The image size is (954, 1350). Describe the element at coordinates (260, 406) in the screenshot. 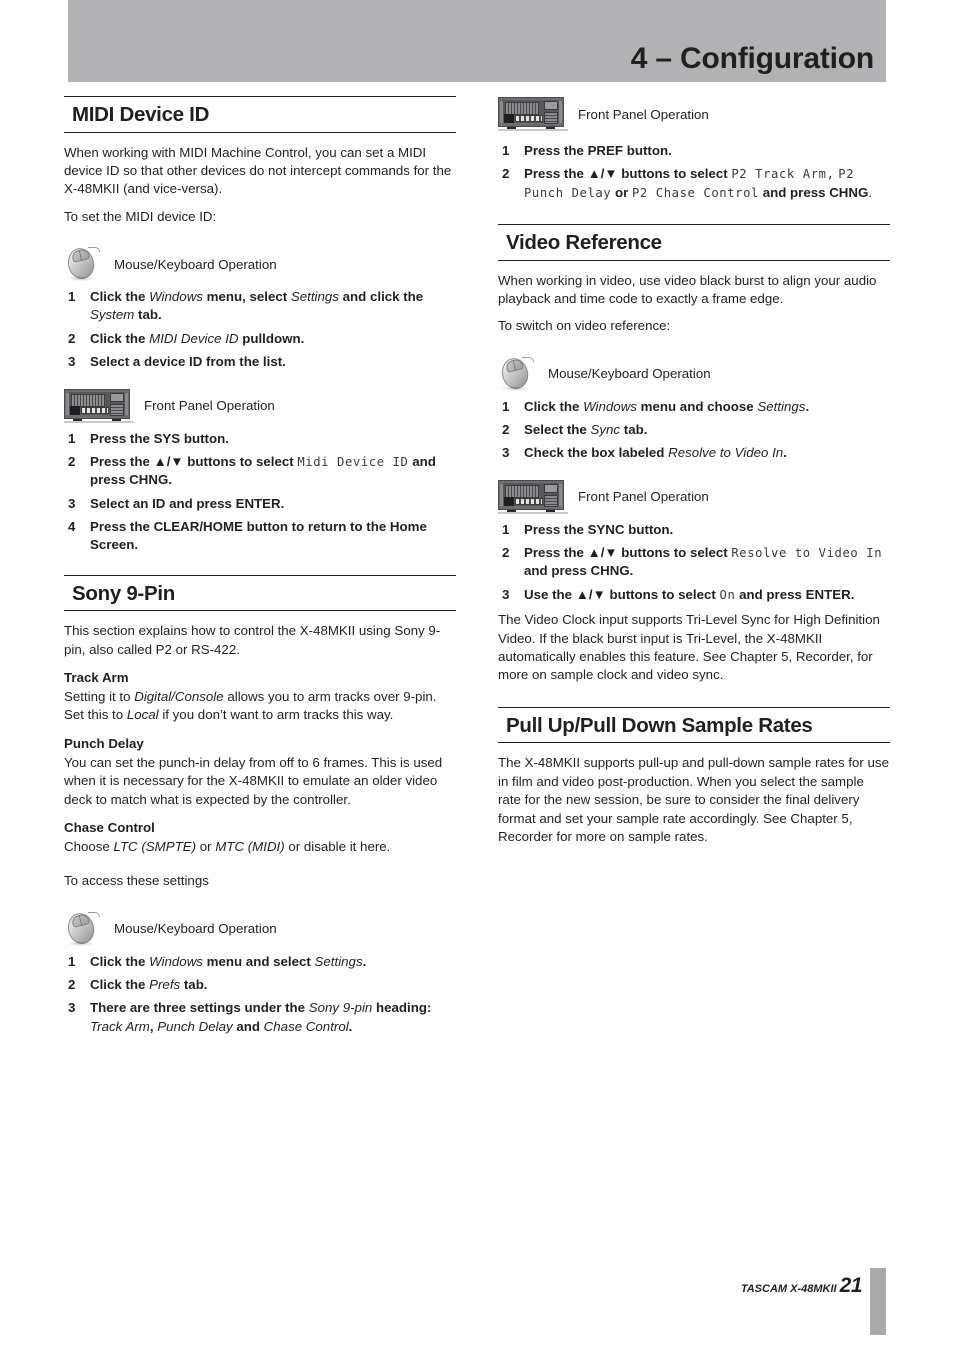

I see `front-panel-operation-row-midi: Front Panel Operation` at that location.